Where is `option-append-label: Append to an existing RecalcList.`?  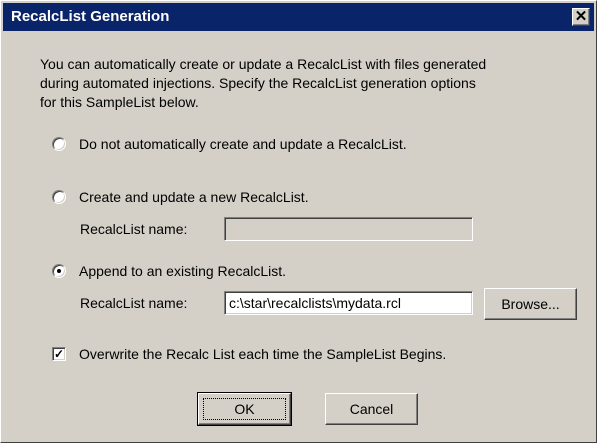
option-append-label: Append to an existing RecalcList. is located at coordinates (183, 271).